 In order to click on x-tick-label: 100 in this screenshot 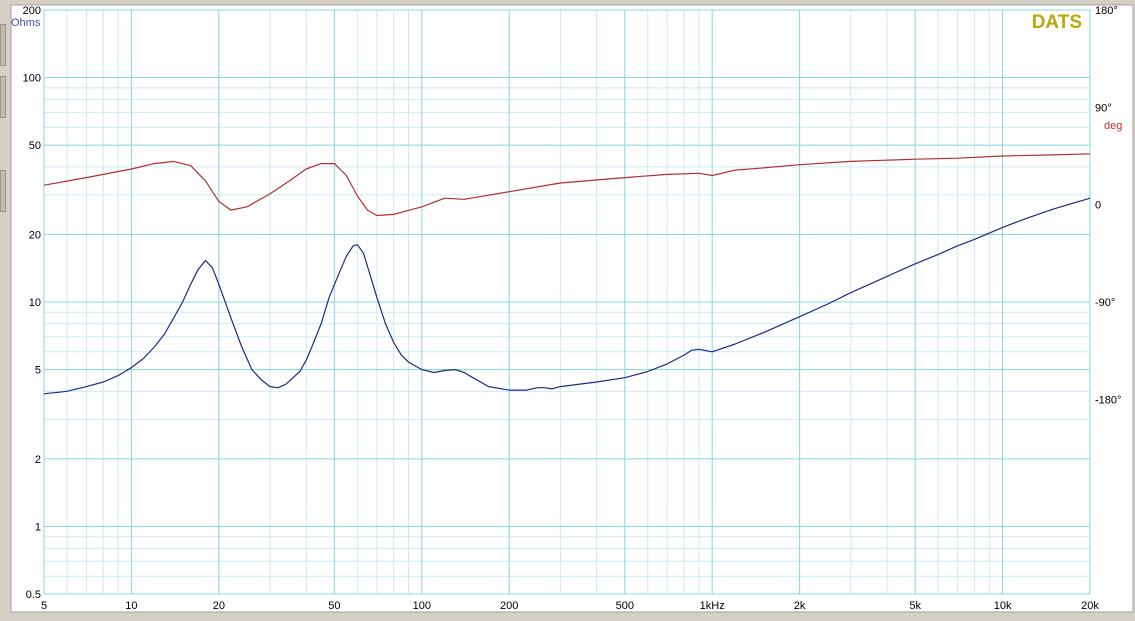, I will do `click(422, 606)`.